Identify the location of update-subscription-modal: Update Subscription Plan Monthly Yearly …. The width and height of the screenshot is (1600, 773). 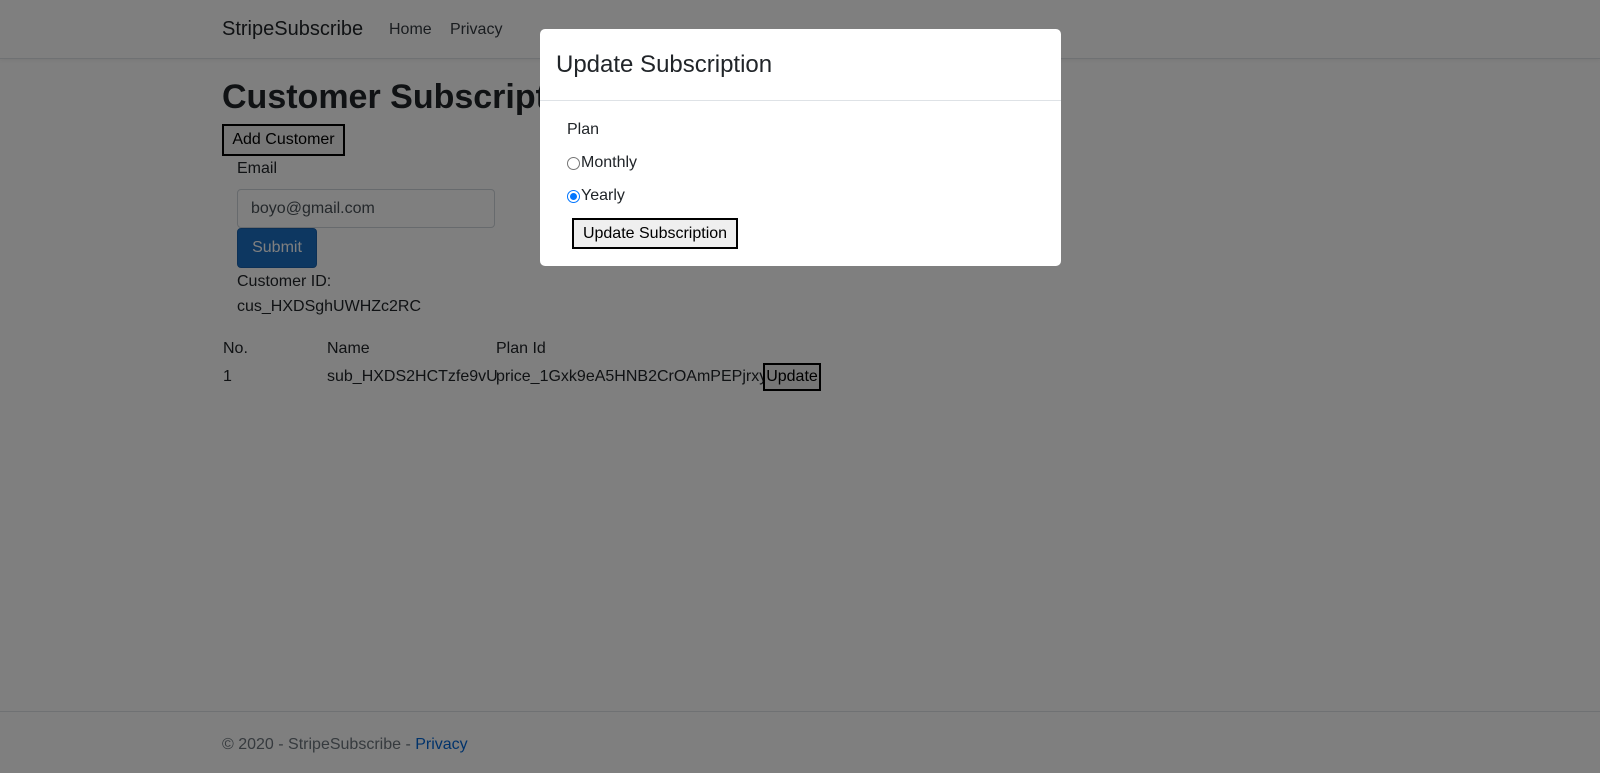
(800, 147).